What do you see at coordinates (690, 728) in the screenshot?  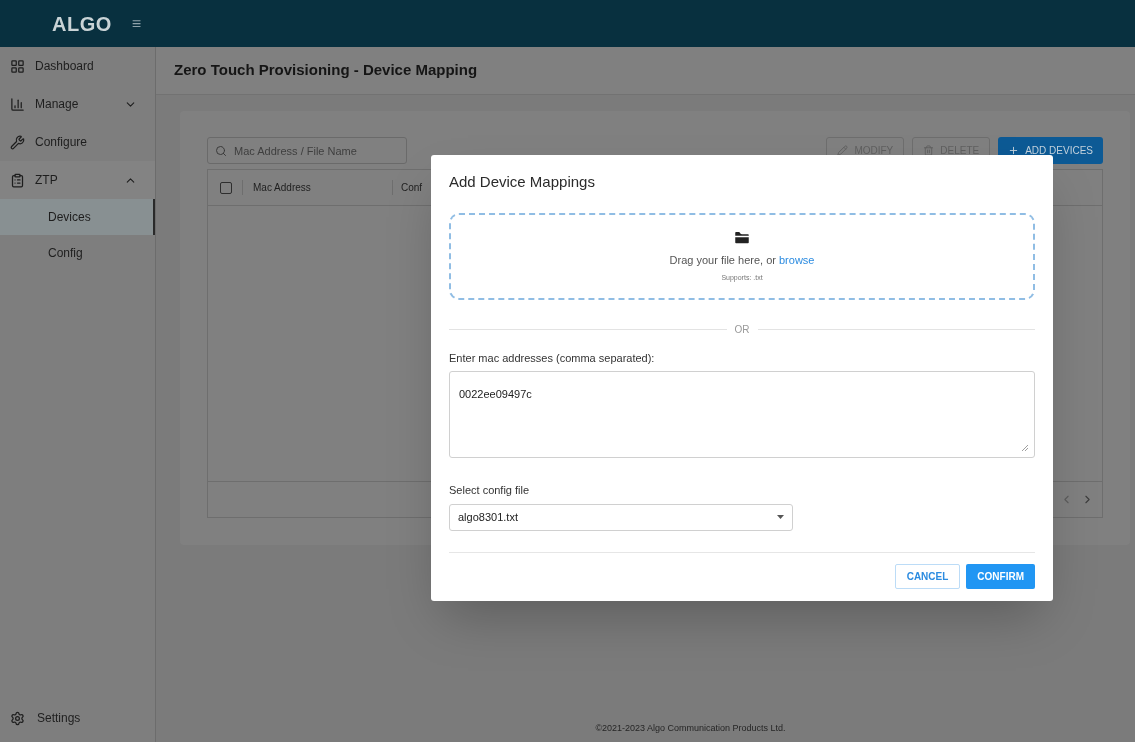 I see `copyright-text: ©2021-2023 Algo Communication Products Ltd.` at bounding box center [690, 728].